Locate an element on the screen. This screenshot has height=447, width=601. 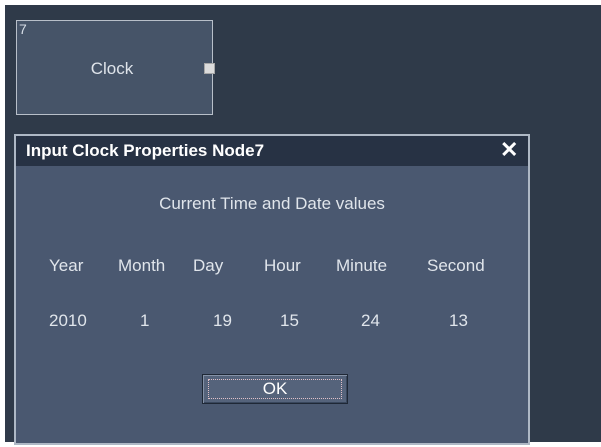
year-label: Year is located at coordinates (66, 265).